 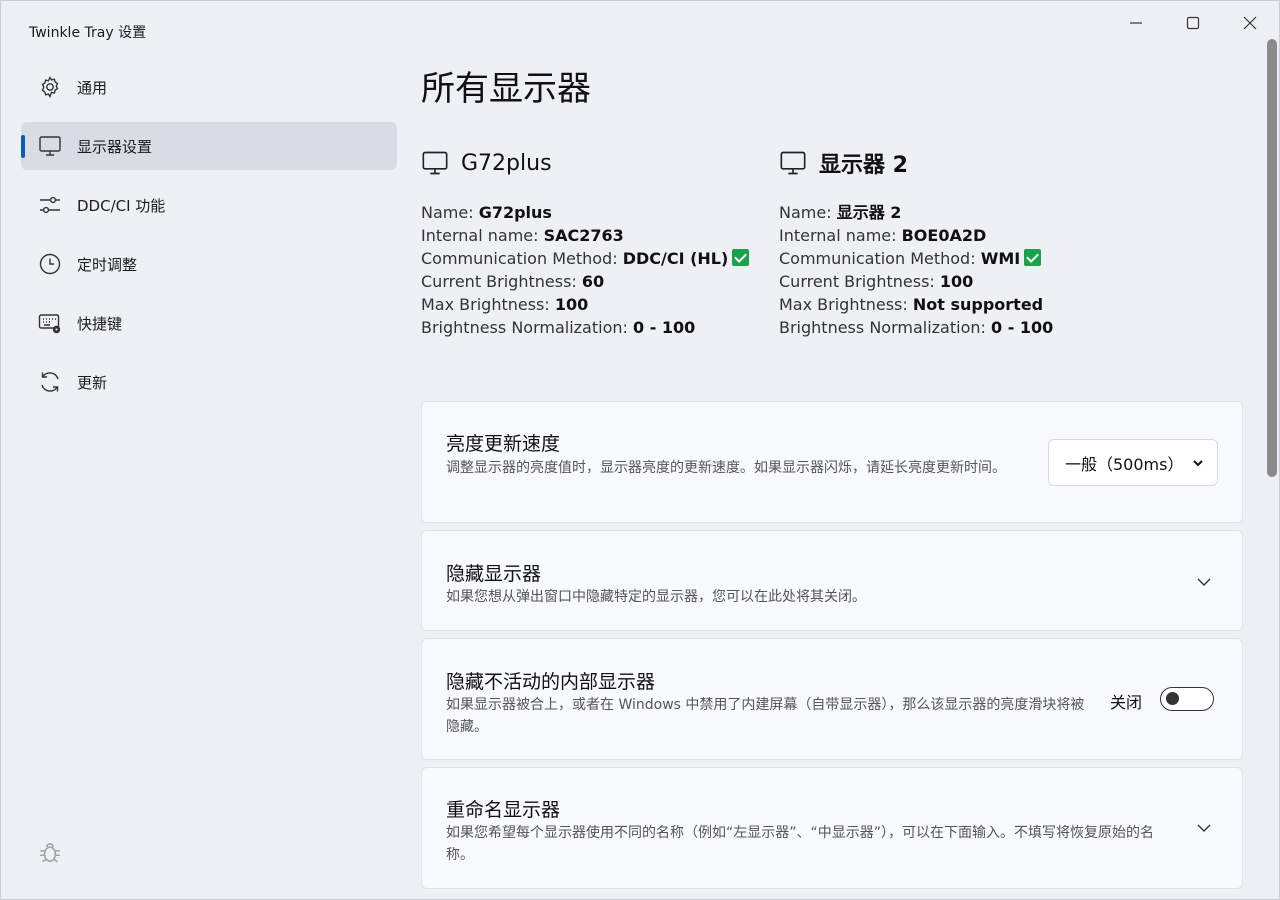 I want to click on monitor-max-row: Max Brightness: 100, so click(x=505, y=304).